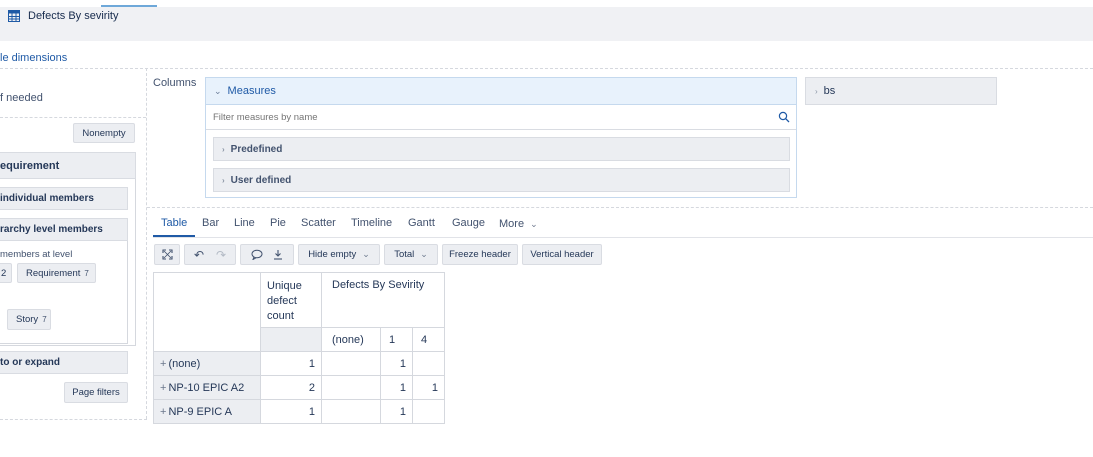  Describe the element at coordinates (267, 254) in the screenshot. I see `comment-download-group` at that location.